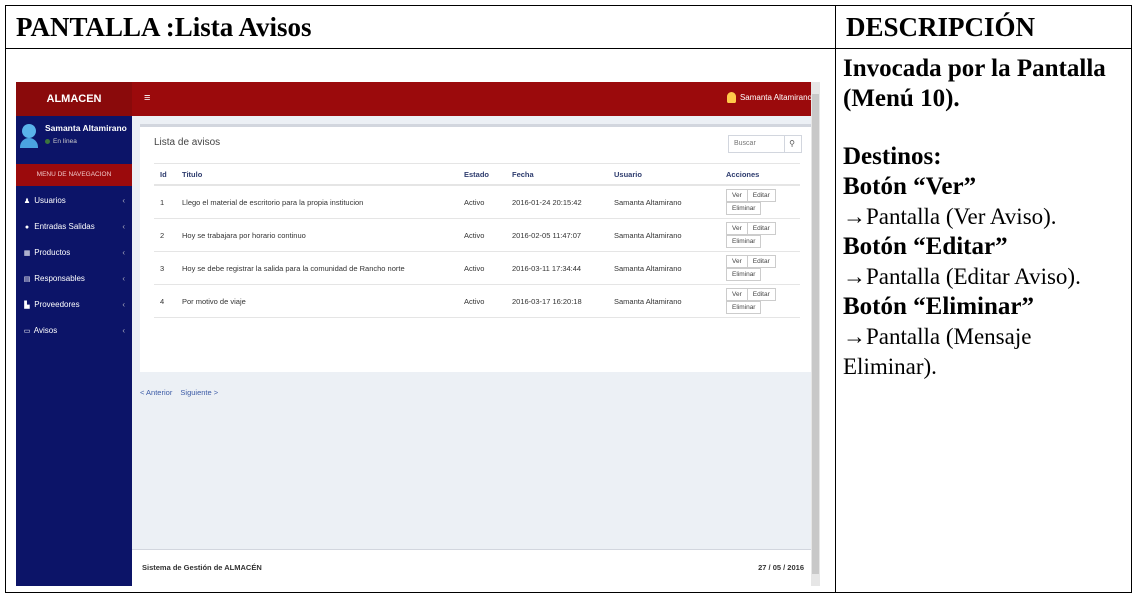 Image resolution: width=1135 pixels, height=596 pixels. Describe the element at coordinates (27, 201) in the screenshot. I see `users-icon: ♟` at that location.